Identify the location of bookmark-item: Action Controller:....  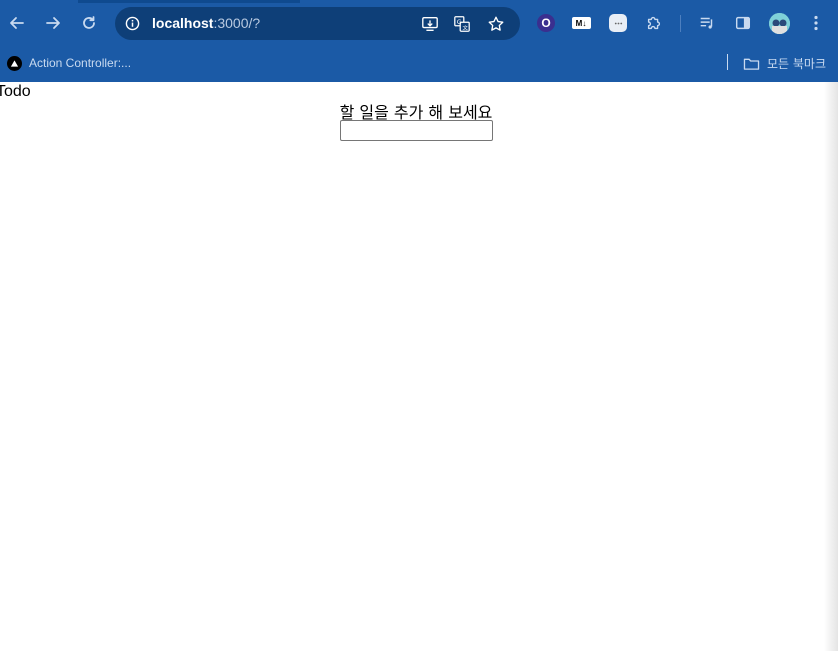
(69, 63).